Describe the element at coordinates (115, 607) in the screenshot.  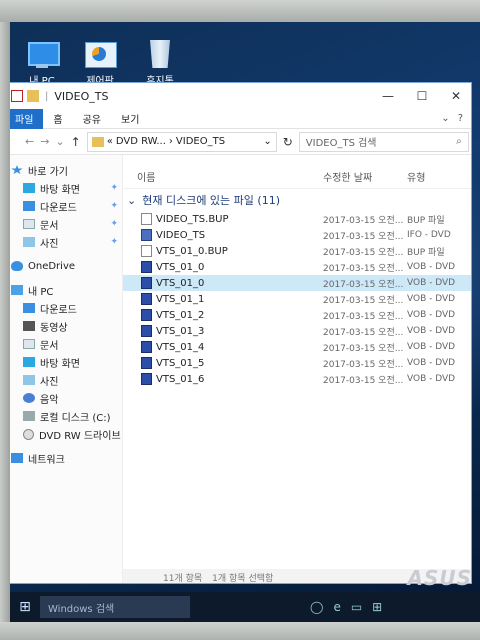
I see `taskbar-search-input: Windows 검색` at that location.